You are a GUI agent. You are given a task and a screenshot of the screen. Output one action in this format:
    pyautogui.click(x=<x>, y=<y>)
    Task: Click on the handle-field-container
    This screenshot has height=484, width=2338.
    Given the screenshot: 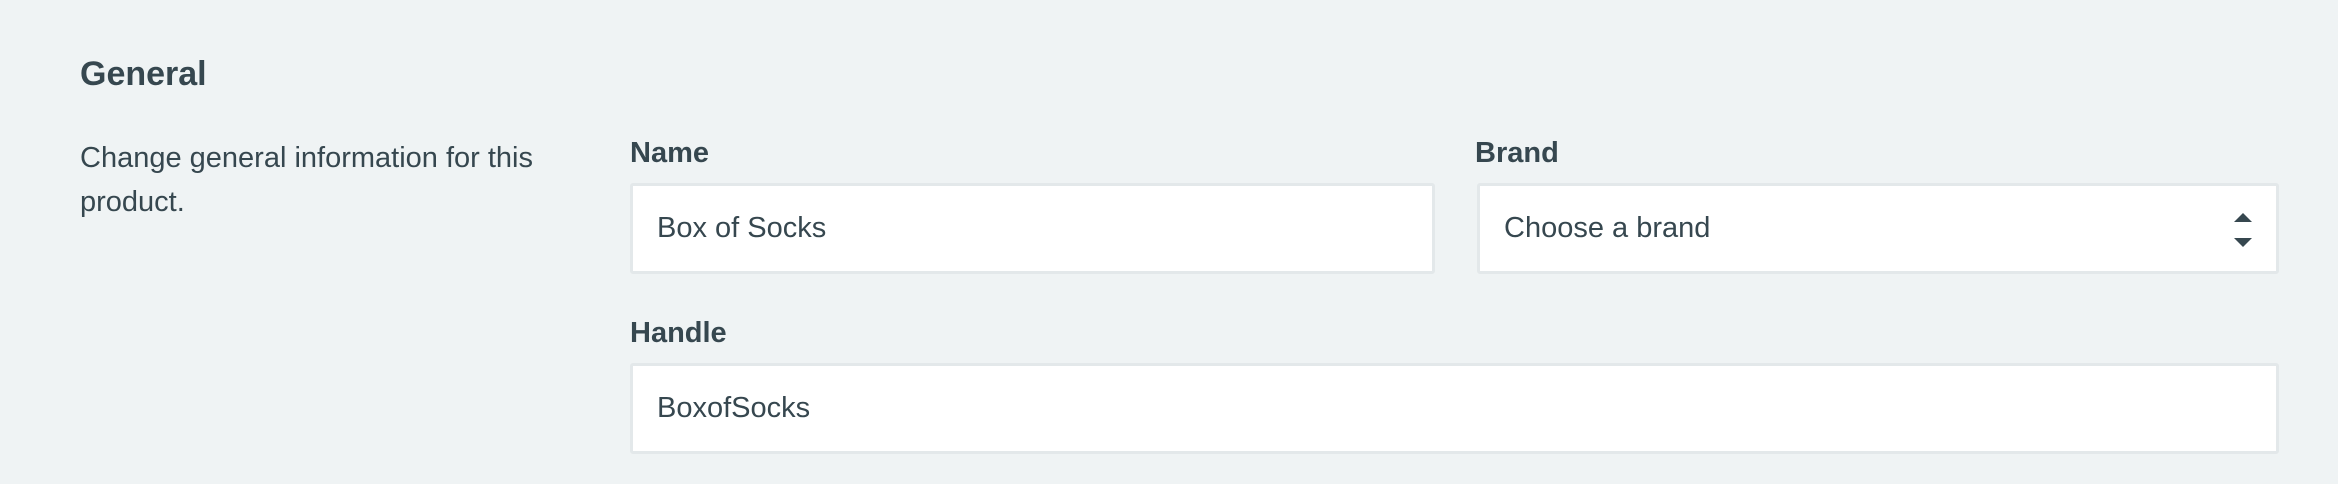 What is the action you would take?
    pyautogui.click(x=1454, y=408)
    